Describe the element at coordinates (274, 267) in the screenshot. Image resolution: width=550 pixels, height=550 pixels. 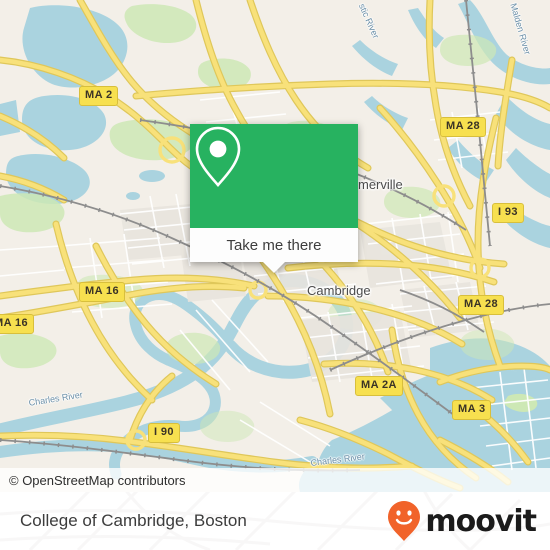
I see `popup-pointer` at that location.